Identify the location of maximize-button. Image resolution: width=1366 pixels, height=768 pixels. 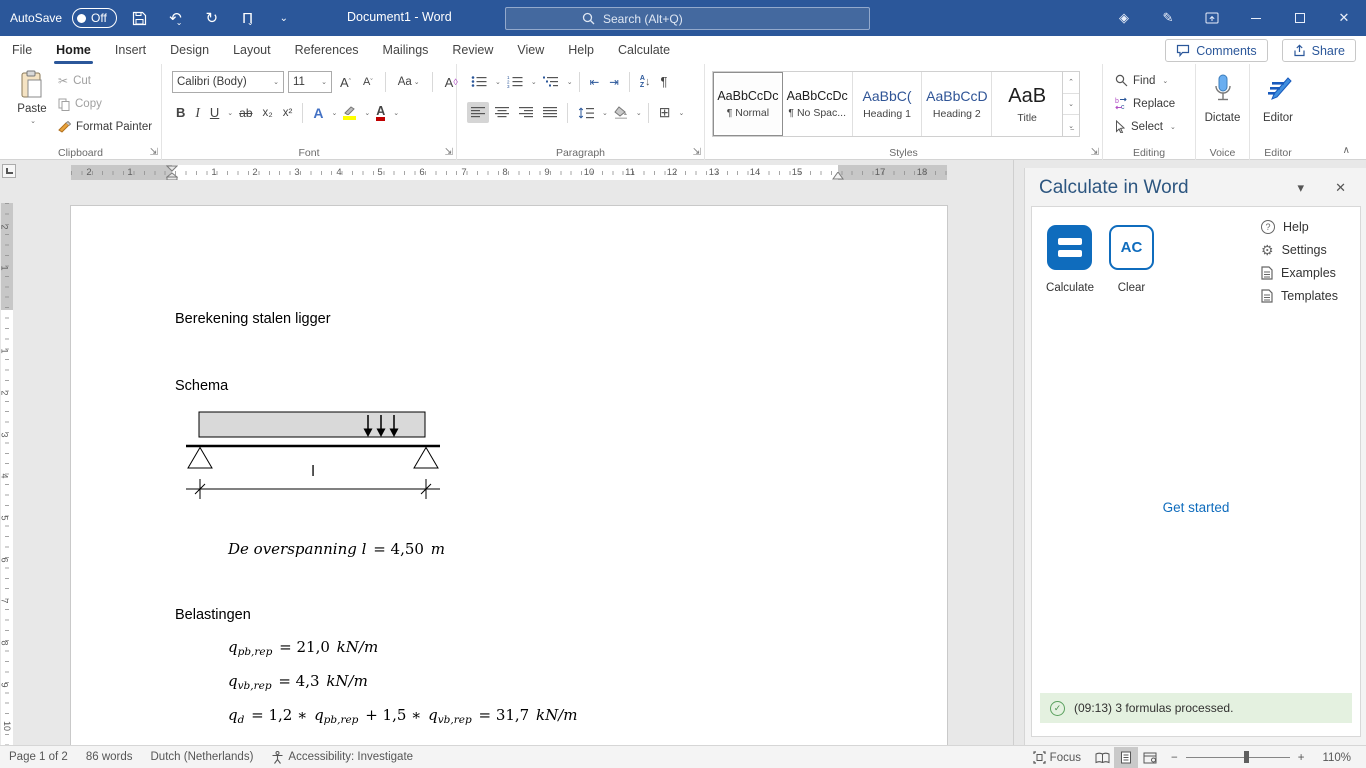
(1300, 18).